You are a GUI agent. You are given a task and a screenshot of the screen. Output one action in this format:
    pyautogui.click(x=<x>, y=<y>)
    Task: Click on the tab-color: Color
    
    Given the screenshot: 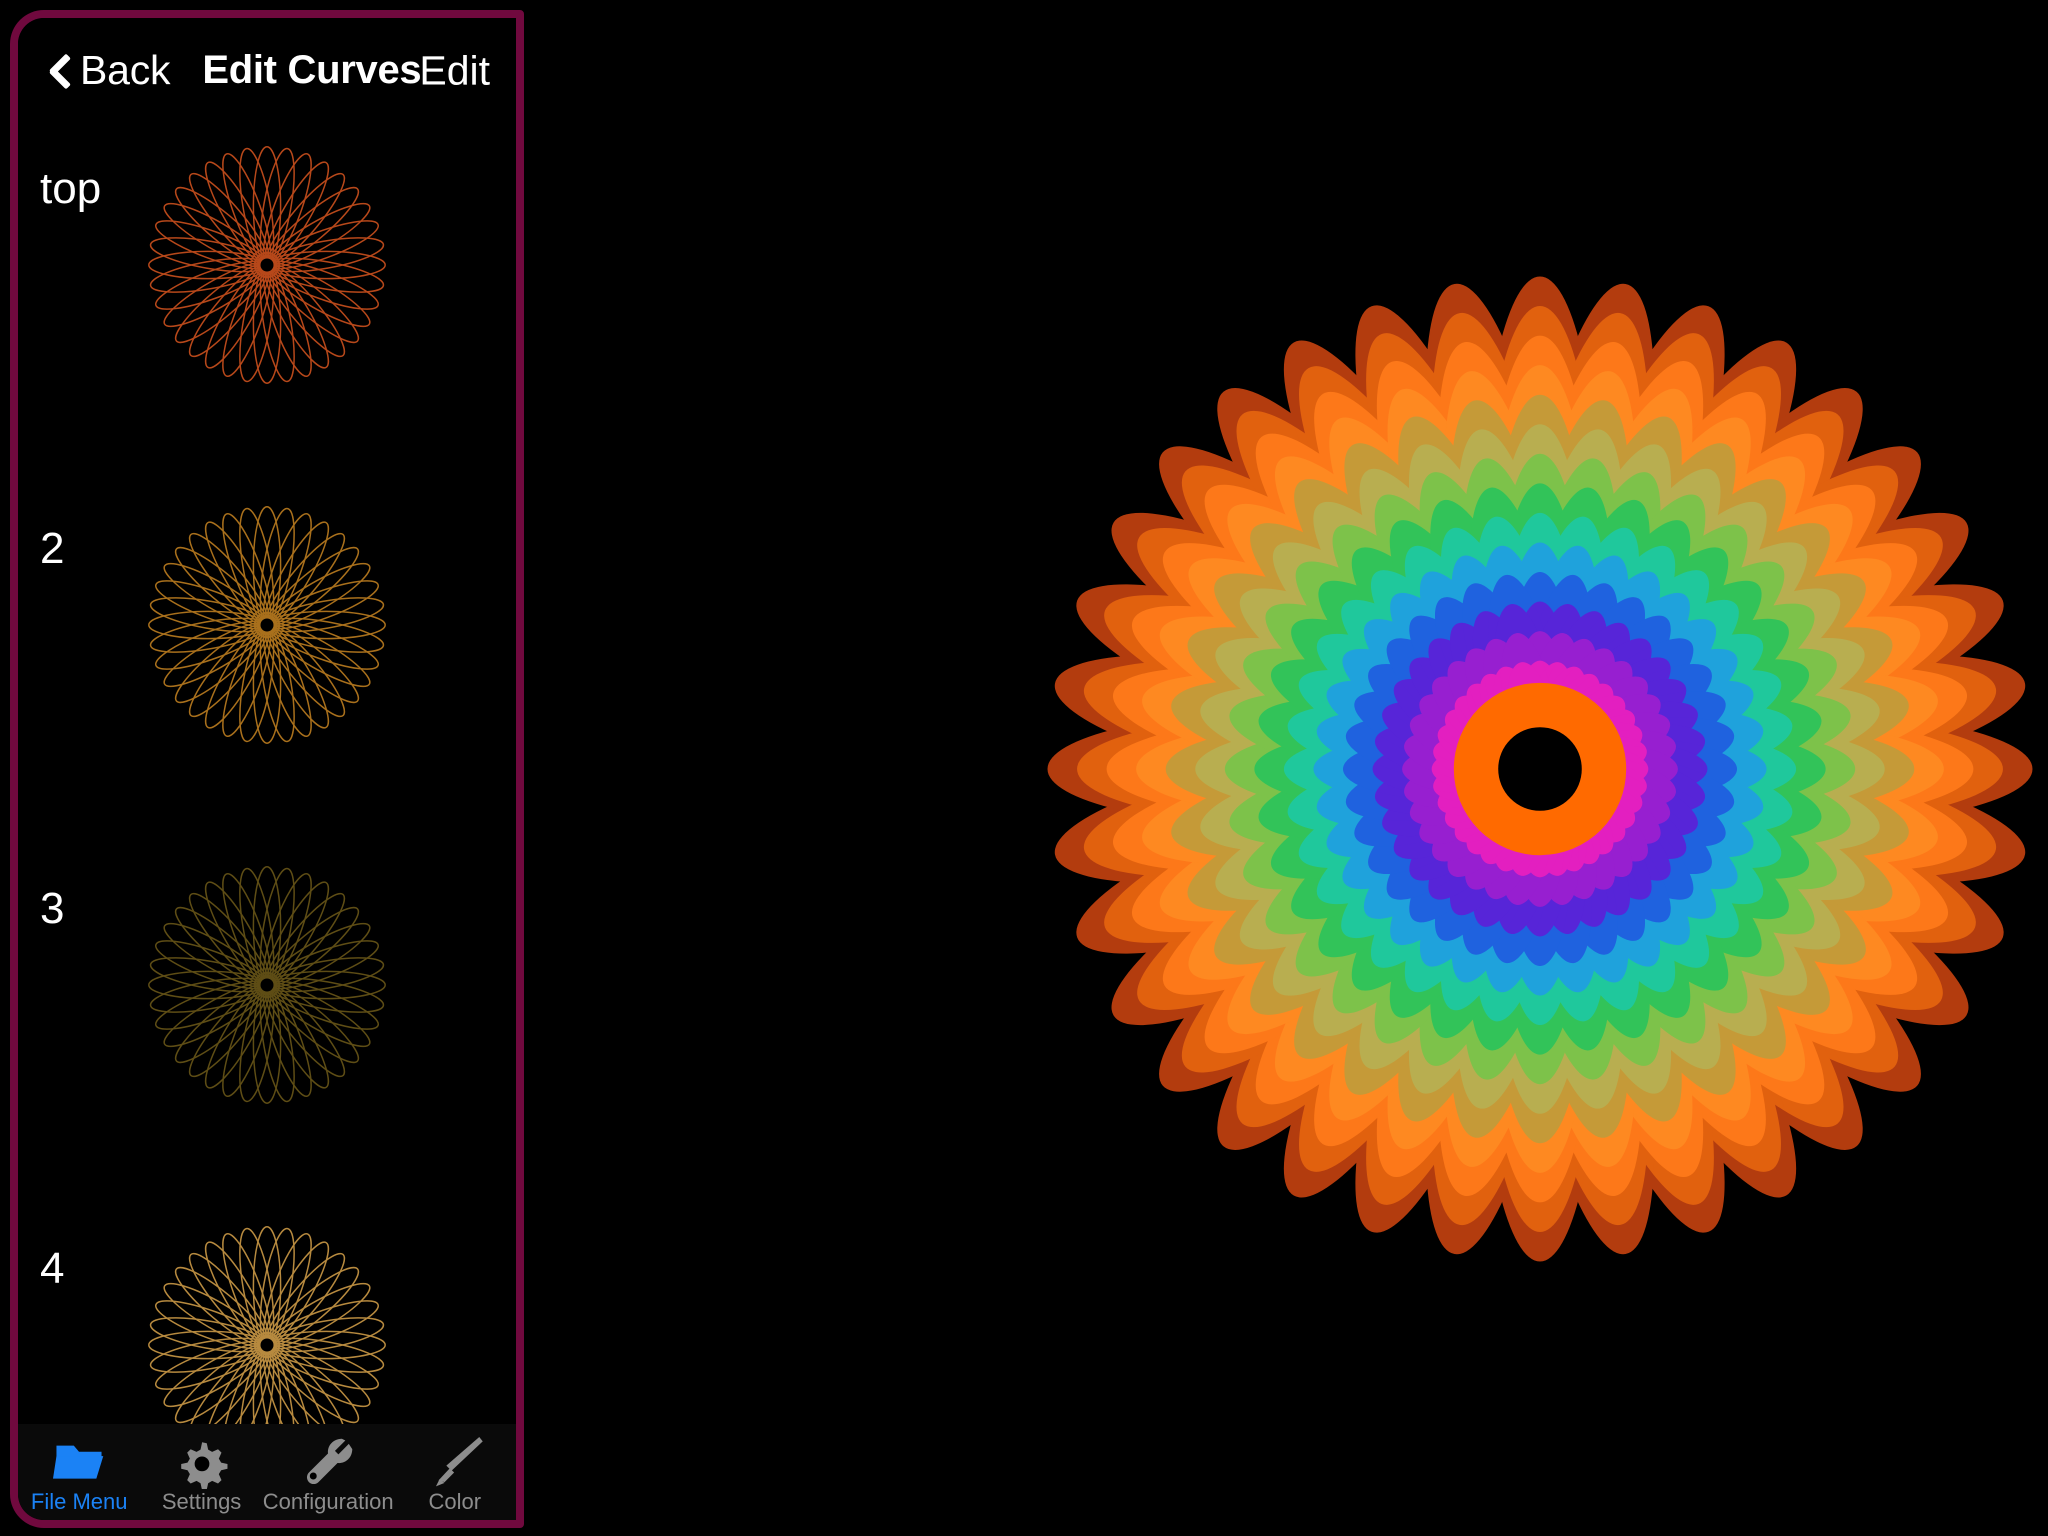 What is the action you would take?
    pyautogui.click(x=455, y=1478)
    